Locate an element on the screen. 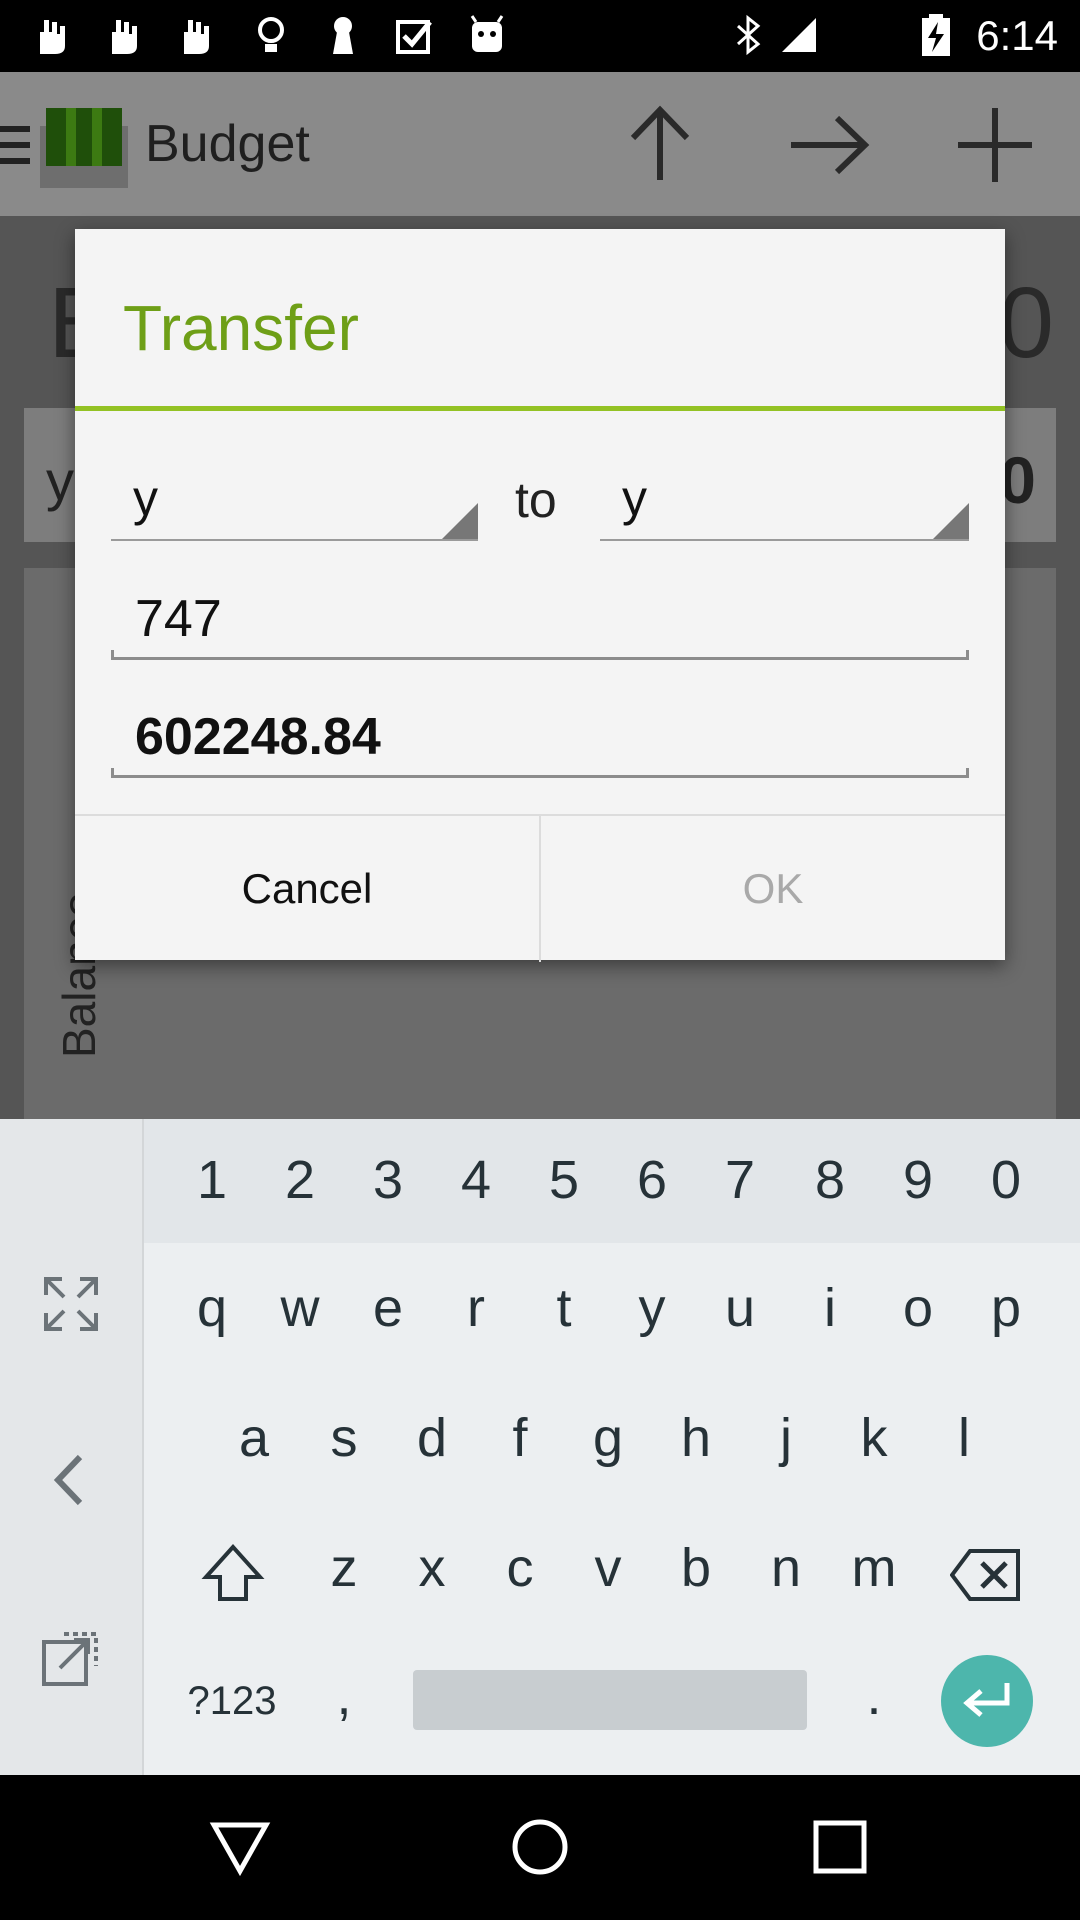 The width and height of the screenshot is (1080, 1920). transfer-amount-value: 602248.84 is located at coordinates (258, 737).